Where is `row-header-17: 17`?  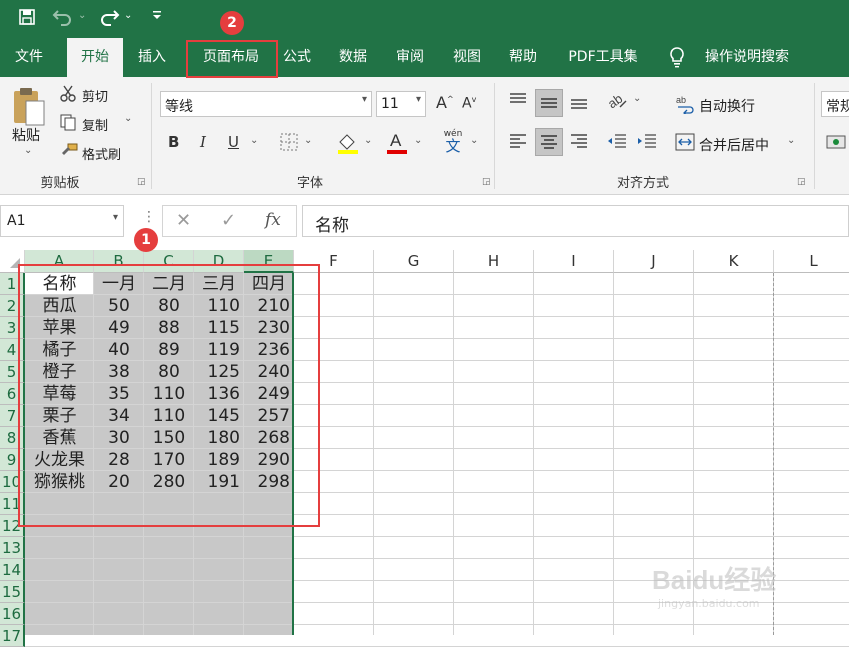 row-header-17: 17 is located at coordinates (12, 636).